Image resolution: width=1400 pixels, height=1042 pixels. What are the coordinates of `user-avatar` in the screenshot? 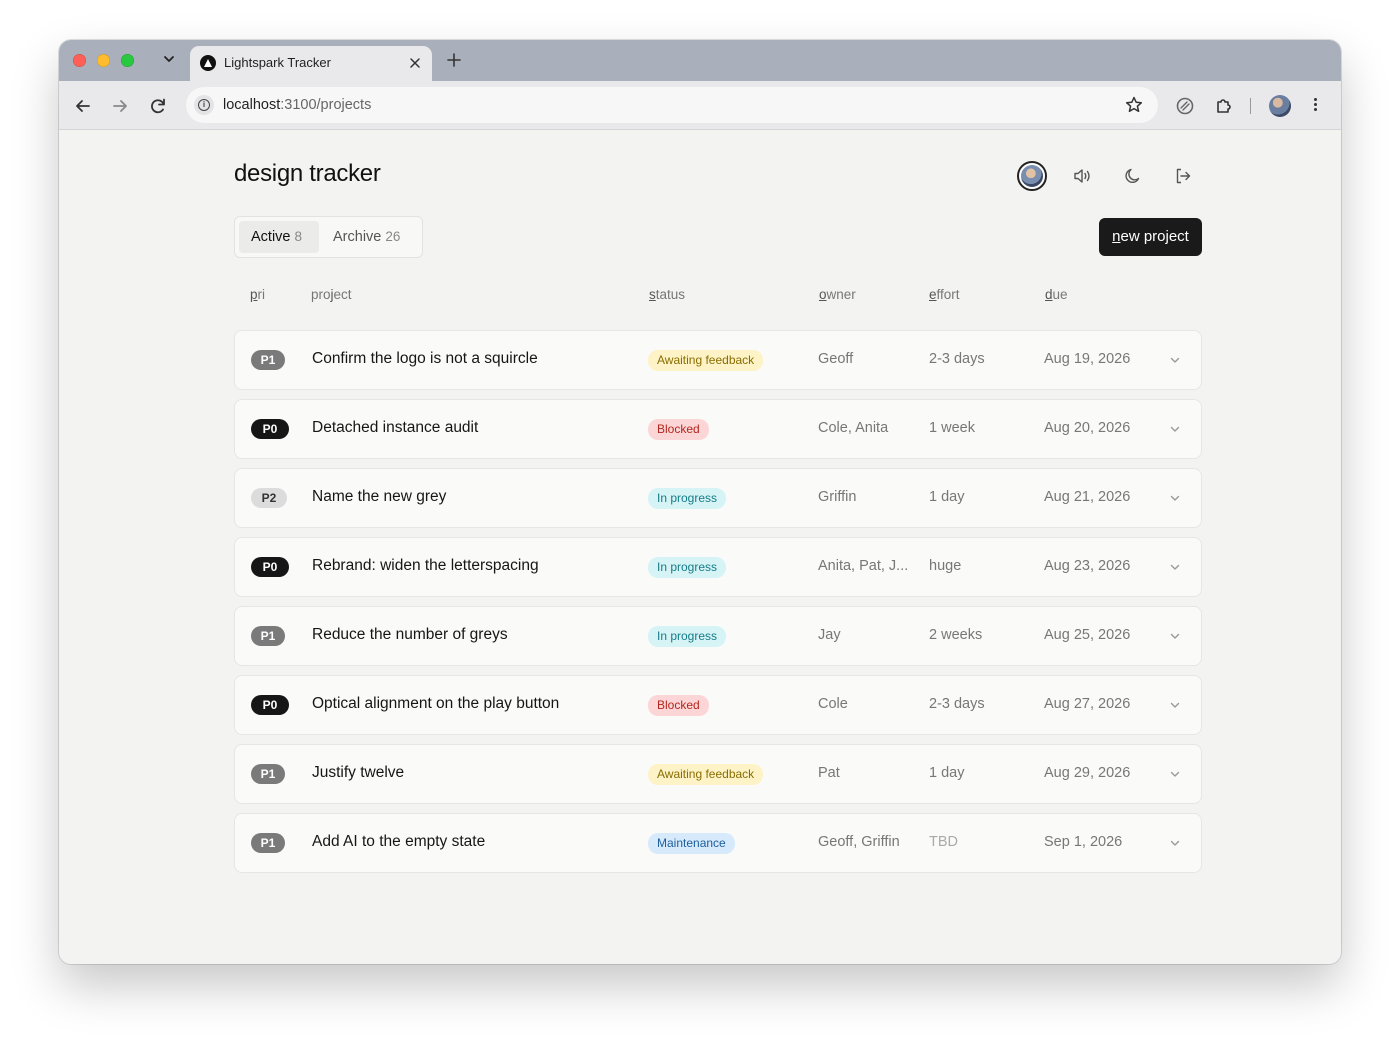 It's located at (1032, 176).